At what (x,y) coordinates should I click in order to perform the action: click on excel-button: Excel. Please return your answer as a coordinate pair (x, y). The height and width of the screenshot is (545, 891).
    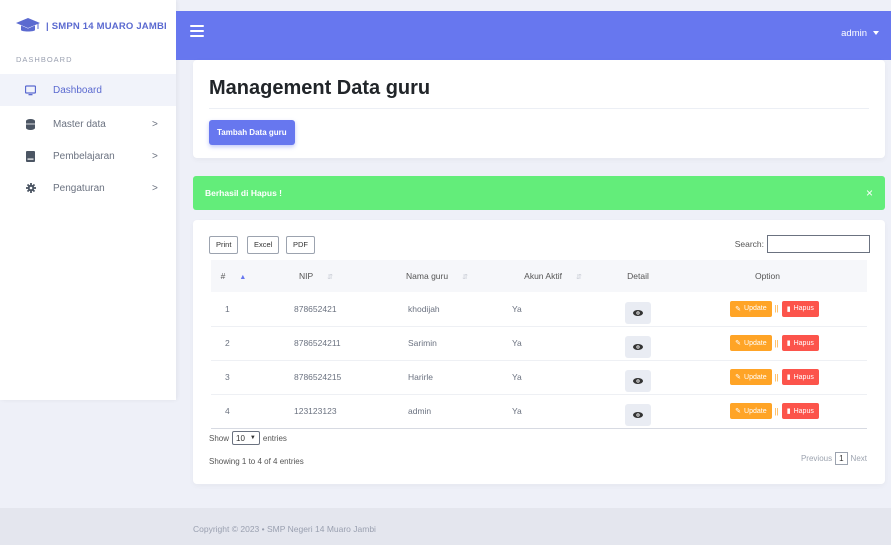
    Looking at the image, I should click on (263, 245).